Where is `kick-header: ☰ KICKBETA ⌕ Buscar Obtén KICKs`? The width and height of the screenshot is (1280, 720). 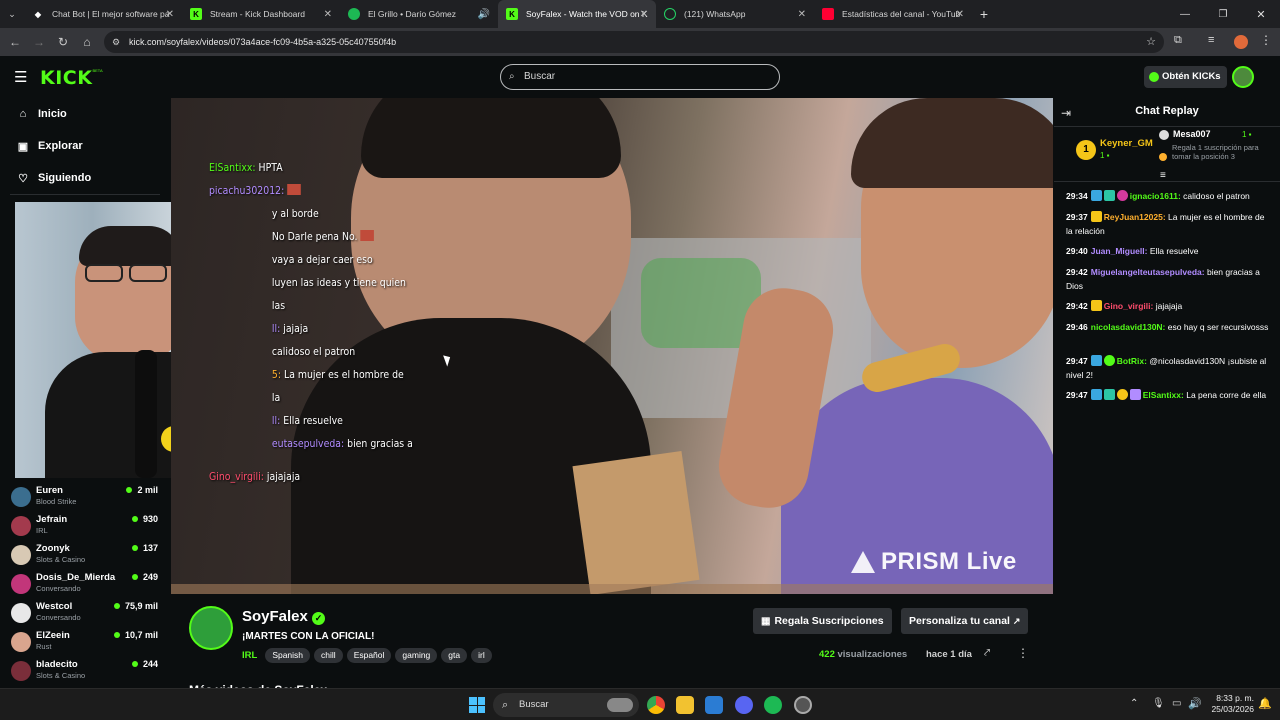 kick-header: ☰ KICKBETA ⌕ Buscar Obtén KICKs is located at coordinates (640, 77).